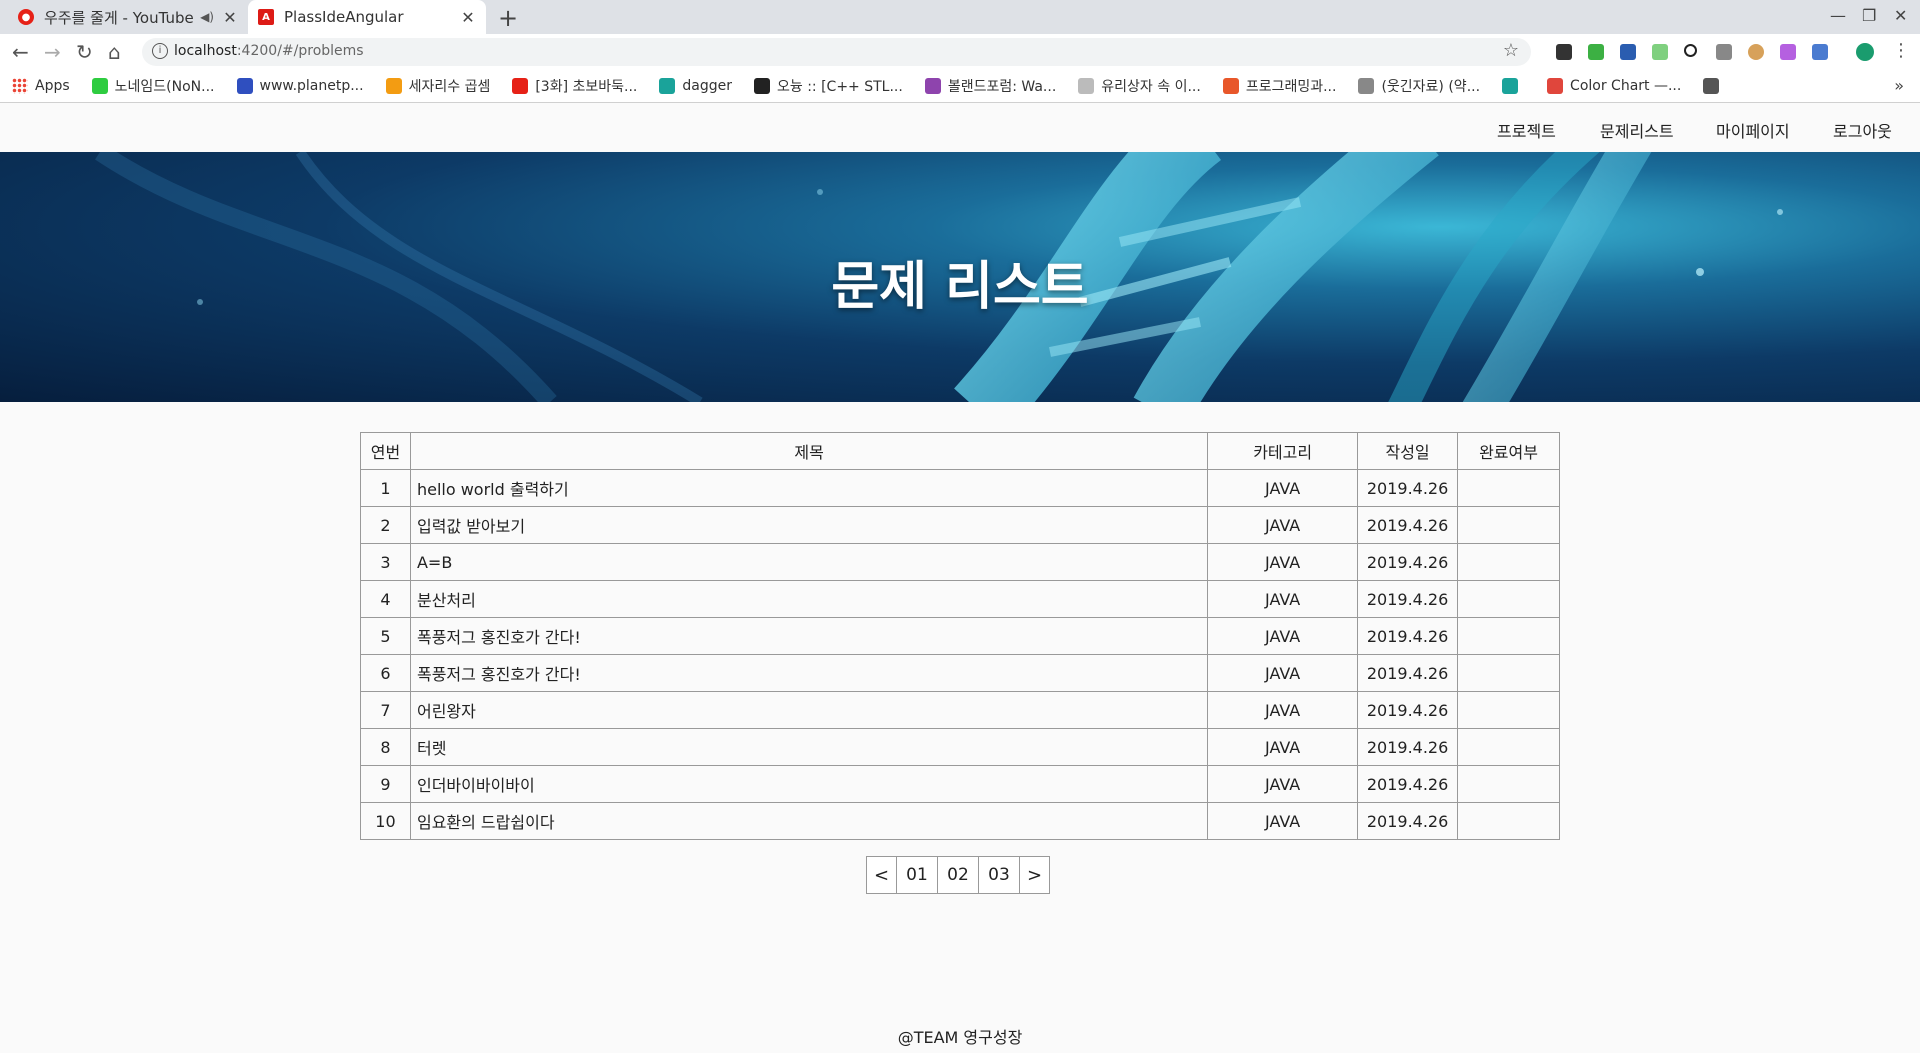 Image resolution: width=1920 pixels, height=1053 pixels. Describe the element at coordinates (128, 17) in the screenshot. I see `browser-tab-youtube: ● 우주를 줄게 - YouTube M ◀) ✕` at that location.